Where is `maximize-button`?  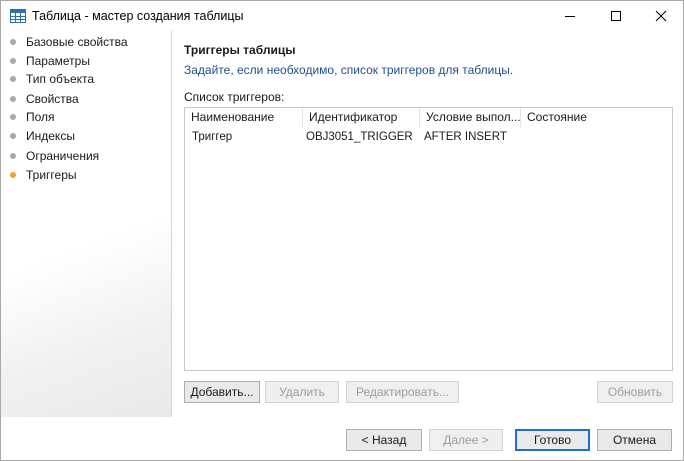 maximize-button is located at coordinates (616, 16).